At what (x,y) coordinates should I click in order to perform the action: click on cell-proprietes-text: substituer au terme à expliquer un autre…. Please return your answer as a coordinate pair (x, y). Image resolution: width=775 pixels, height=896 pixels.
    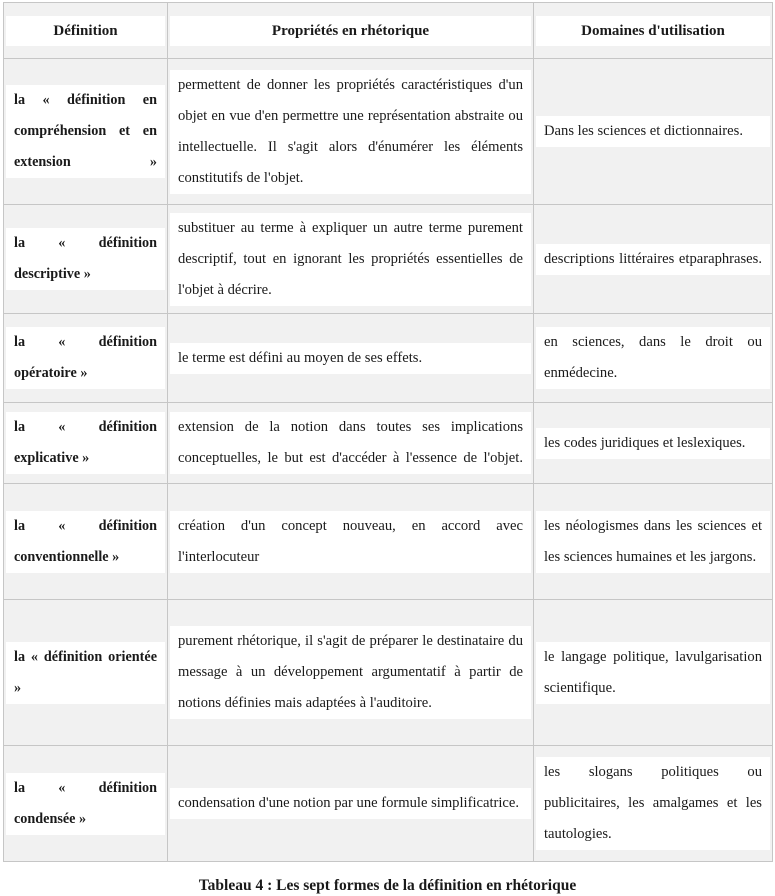
    Looking at the image, I should click on (350, 259).